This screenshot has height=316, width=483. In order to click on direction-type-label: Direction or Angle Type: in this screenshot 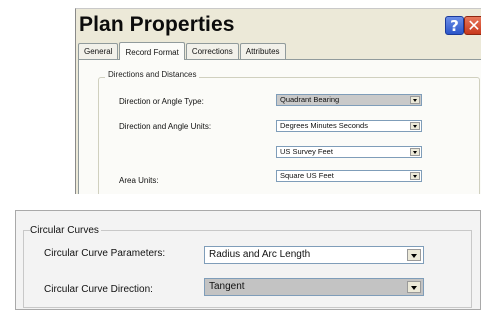, I will do `click(161, 101)`.